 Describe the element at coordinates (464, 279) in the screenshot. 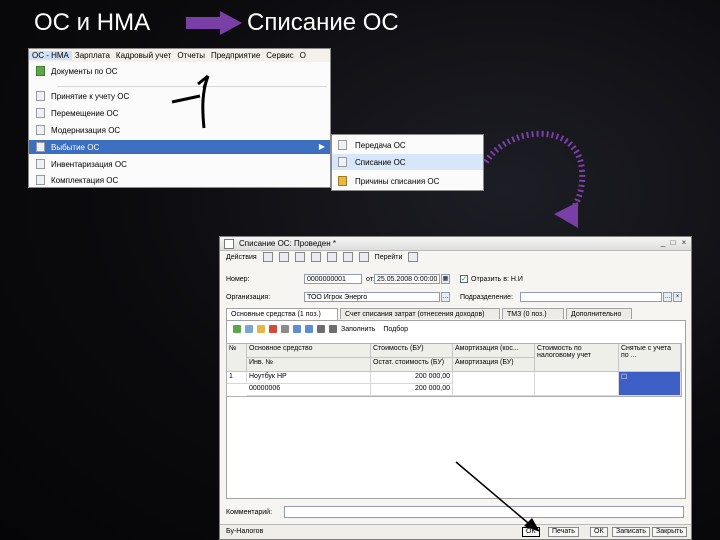

I see `reflect-checkbox: ✓` at that location.